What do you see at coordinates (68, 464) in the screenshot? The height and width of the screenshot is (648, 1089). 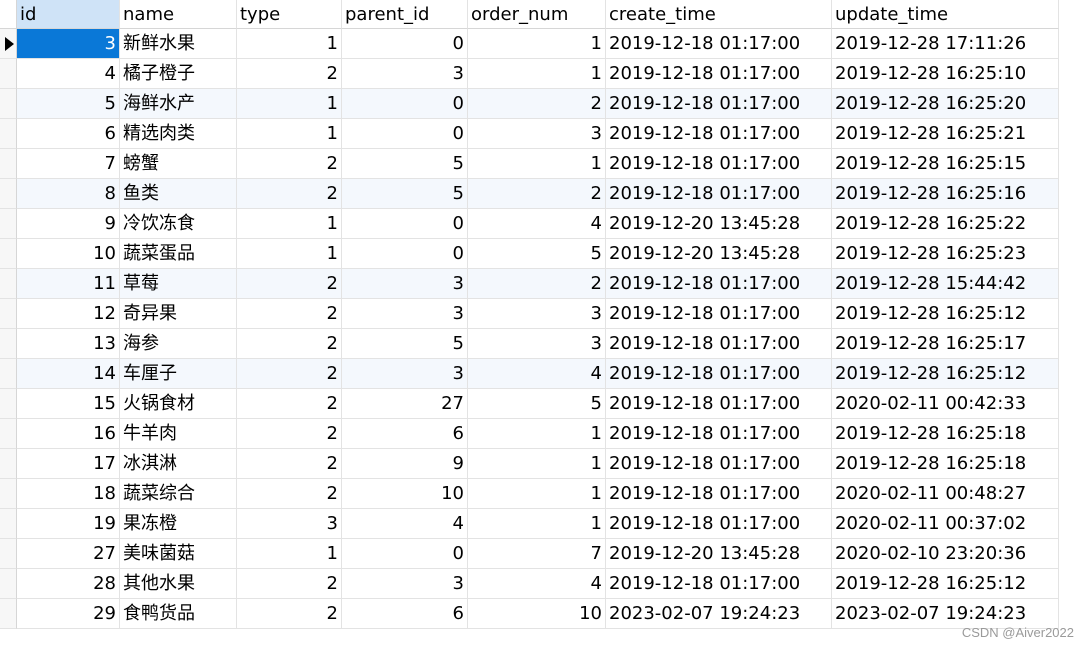 I see `cell-id: 17` at bounding box center [68, 464].